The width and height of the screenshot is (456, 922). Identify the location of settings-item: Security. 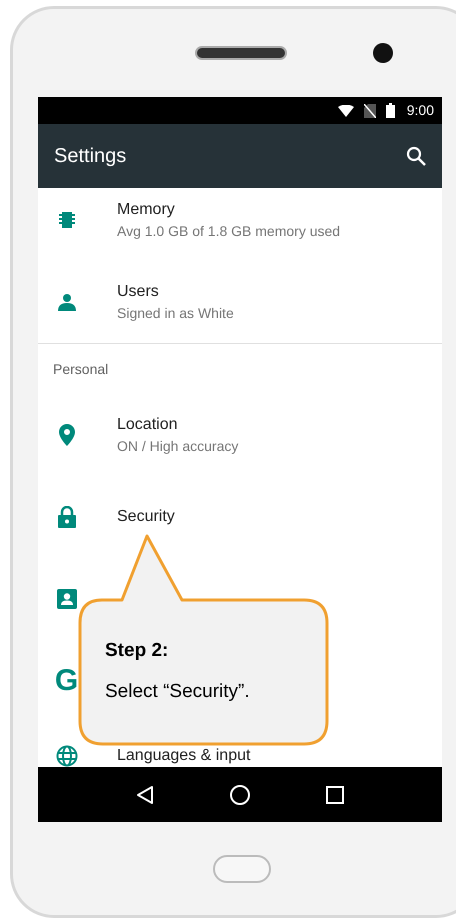
(240, 517).